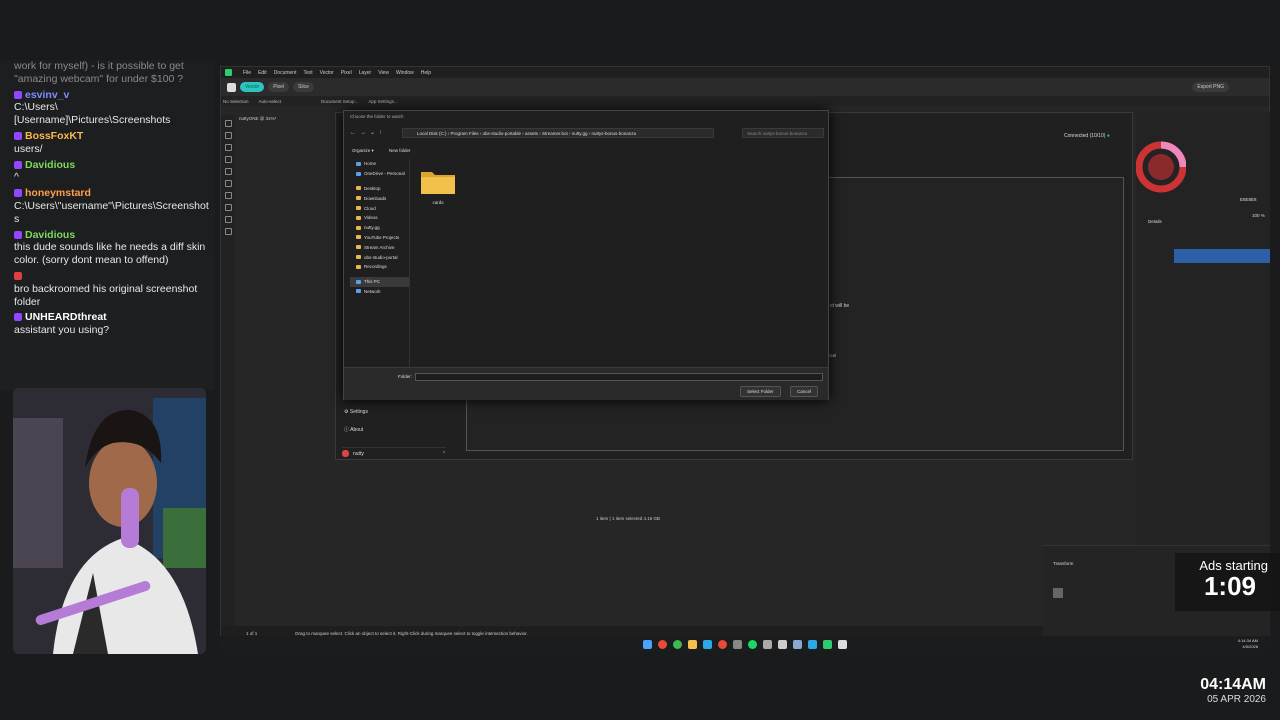  Describe the element at coordinates (379, 228) in the screenshot. I see `nav-item-nutty-gg: nutty.gg` at that location.